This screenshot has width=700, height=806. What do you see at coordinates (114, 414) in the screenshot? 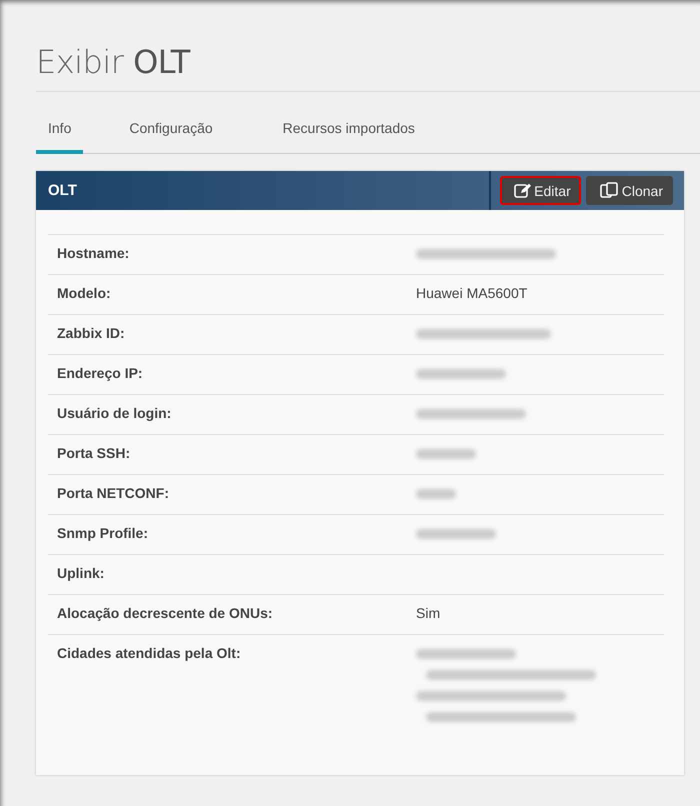
I see `field-label: Usuário de login:` at bounding box center [114, 414].